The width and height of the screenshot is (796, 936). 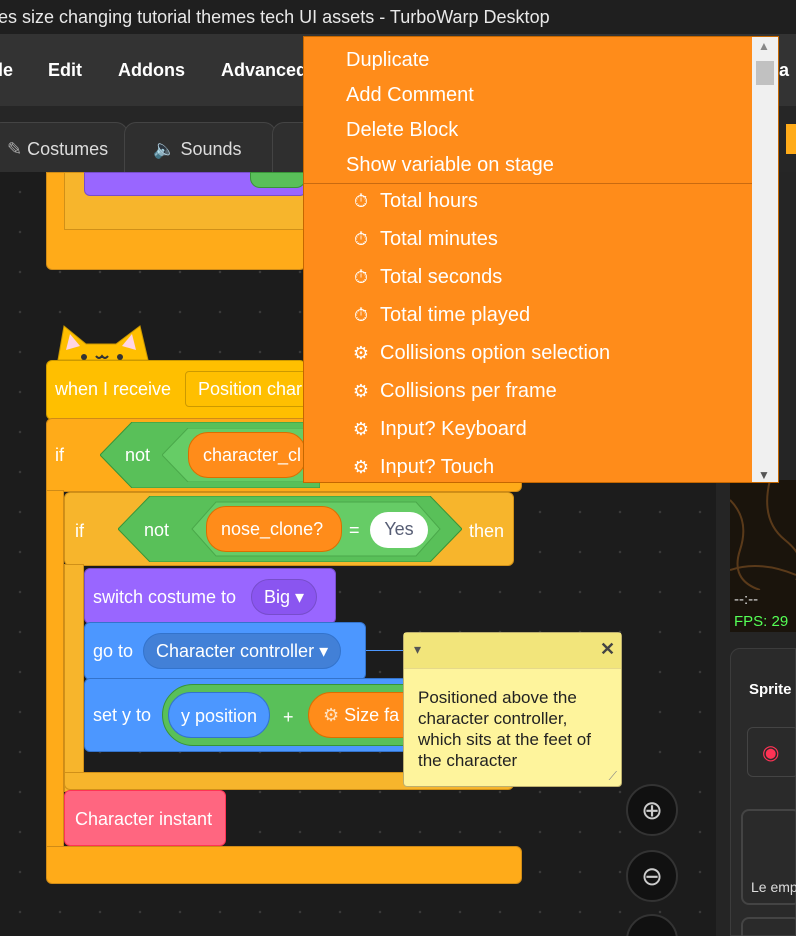 I want to click on comment-header, so click(x=512, y=651).